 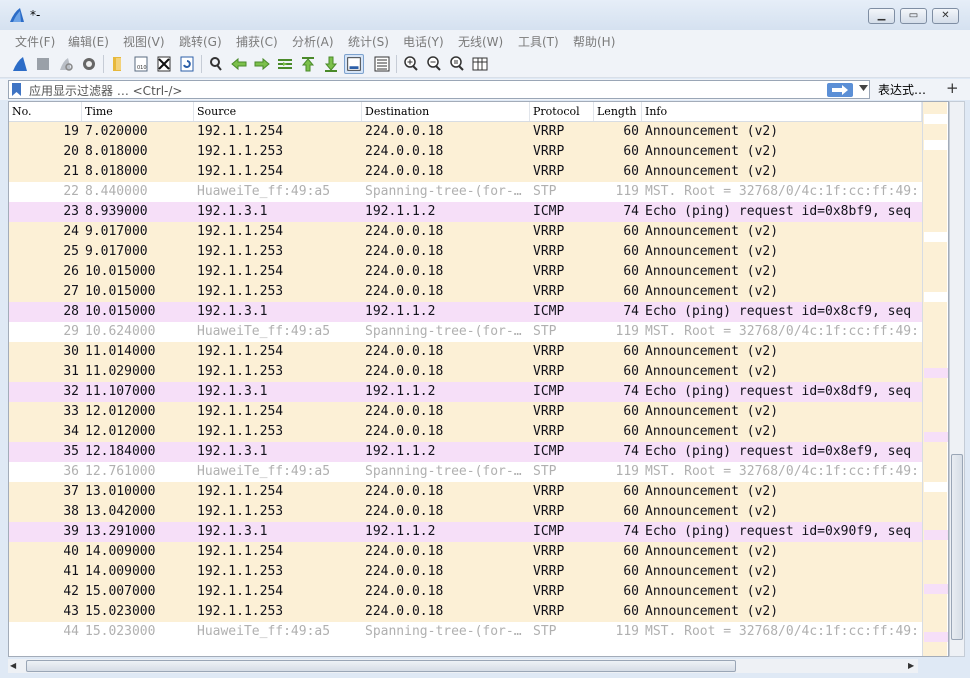 I want to click on vertical-scrollbar, so click(x=957, y=379).